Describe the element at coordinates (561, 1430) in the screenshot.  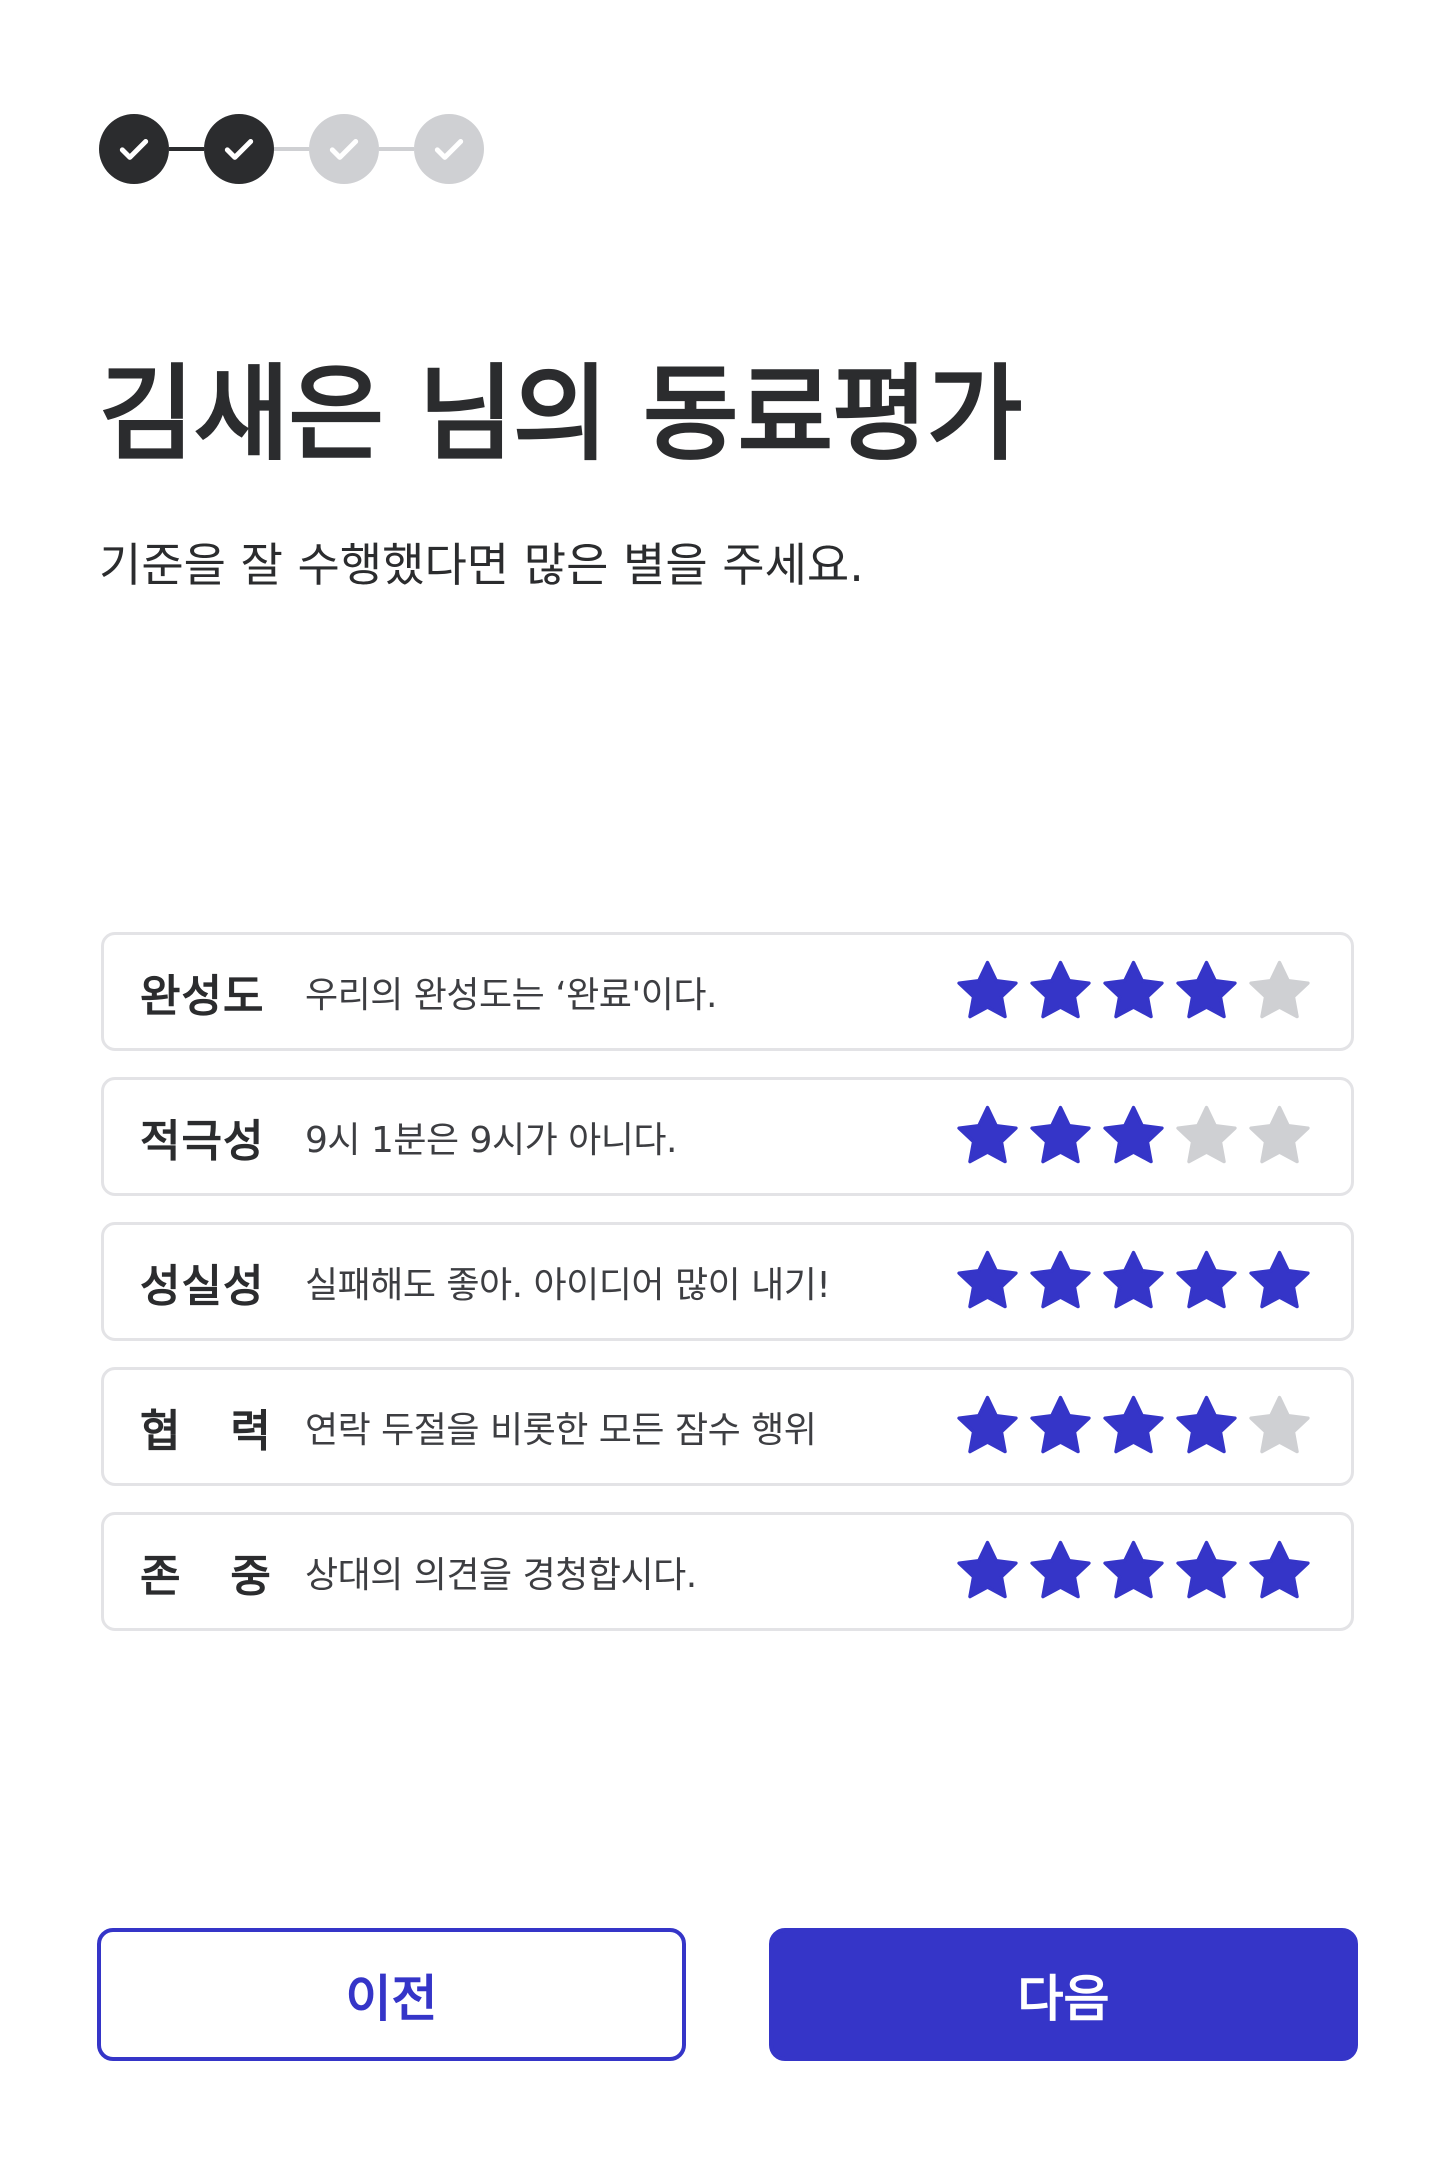
I see `criterion-description: 연락 두절을 비롯한 모든 잠수 행위` at that location.